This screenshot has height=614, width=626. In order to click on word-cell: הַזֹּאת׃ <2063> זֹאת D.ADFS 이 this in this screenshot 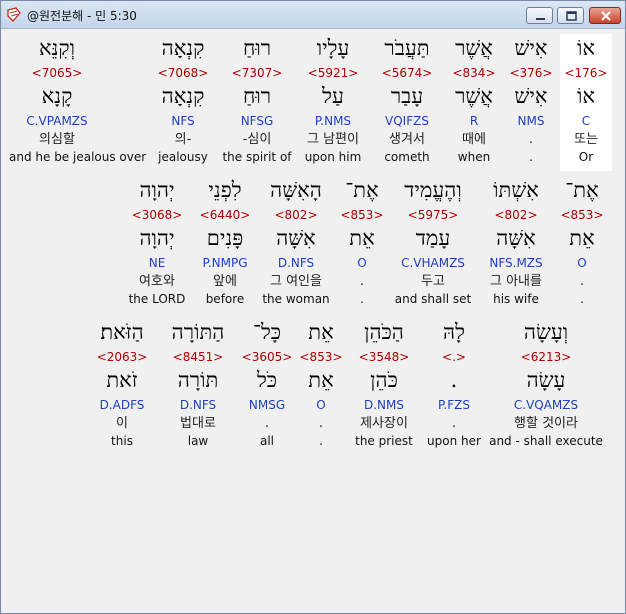, I will do `click(122, 386)`.